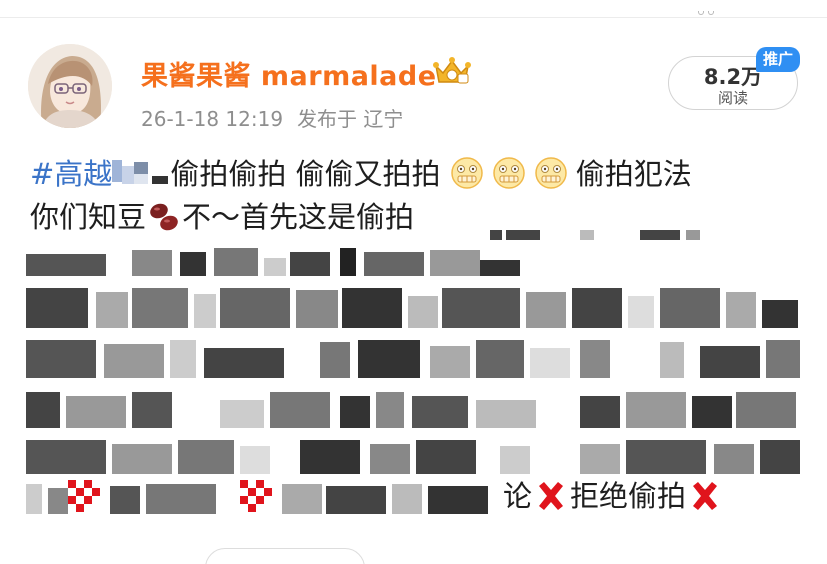 The height and width of the screenshot is (564, 827). I want to click on post-line-1: #高越 偷拍偷拍 偷偷又拍拍 偷拍犯法, so click(361, 174).